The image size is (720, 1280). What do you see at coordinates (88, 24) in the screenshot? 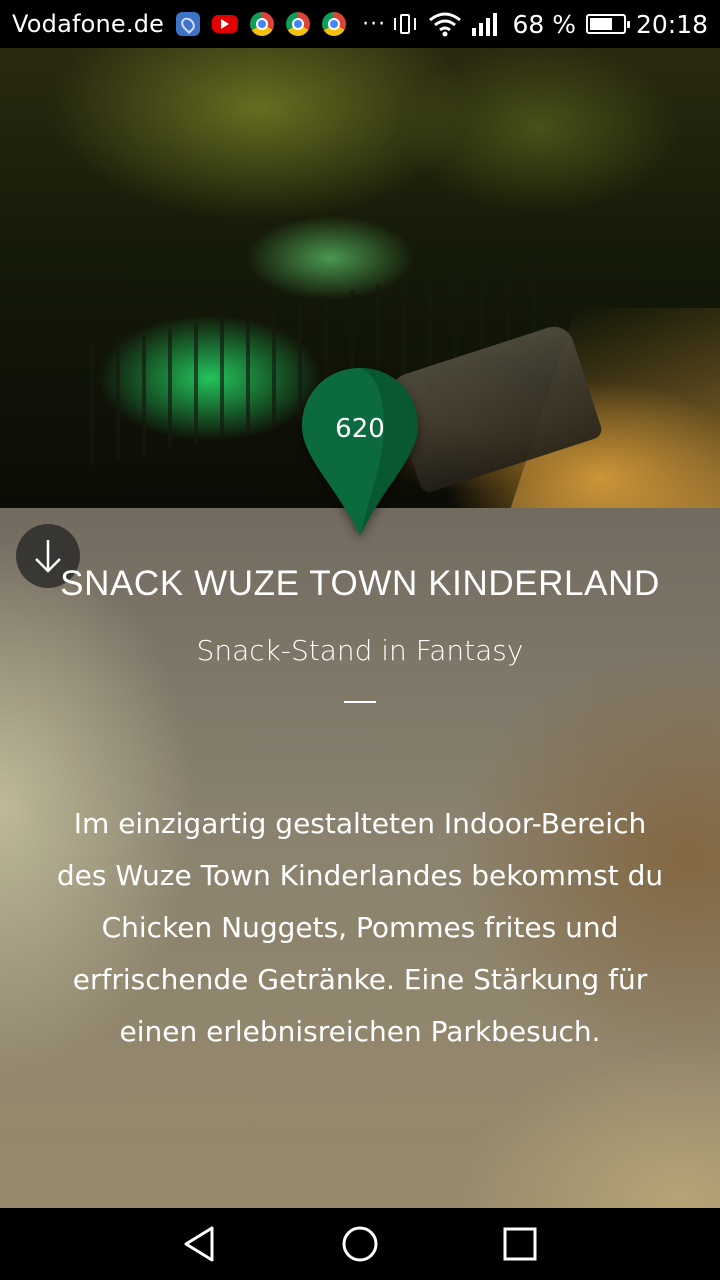
I see `carrier-name: Vodafone.de` at bounding box center [88, 24].